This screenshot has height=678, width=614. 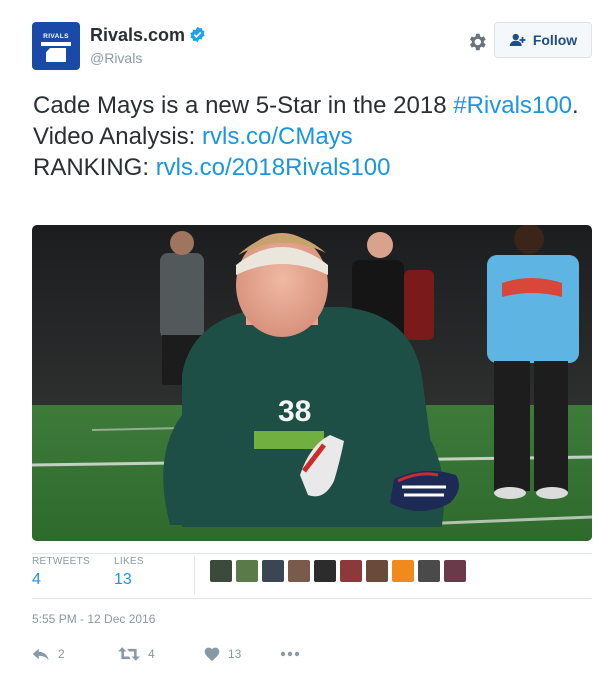 What do you see at coordinates (36, 579) in the screenshot?
I see `retweets-count: 4` at bounding box center [36, 579].